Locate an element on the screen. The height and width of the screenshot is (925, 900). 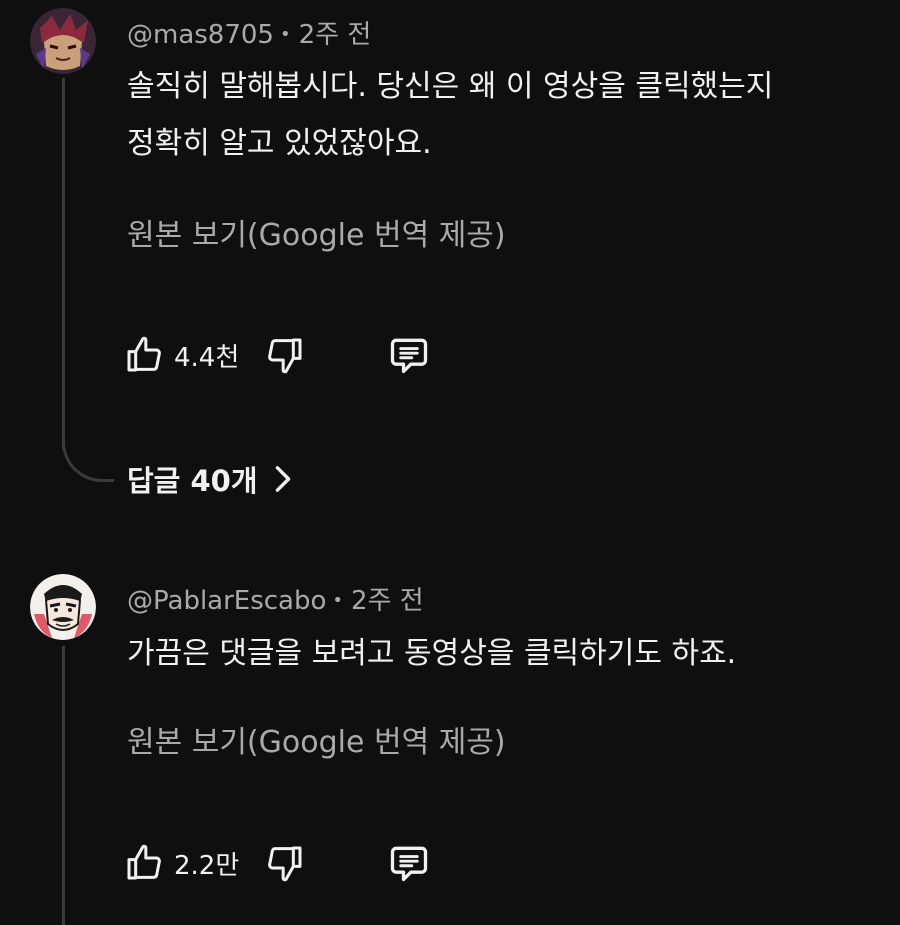
comment-text: 가끔은 댓글을 보려고 동영상을 클릭하기도 하죠. is located at coordinates (497, 653).